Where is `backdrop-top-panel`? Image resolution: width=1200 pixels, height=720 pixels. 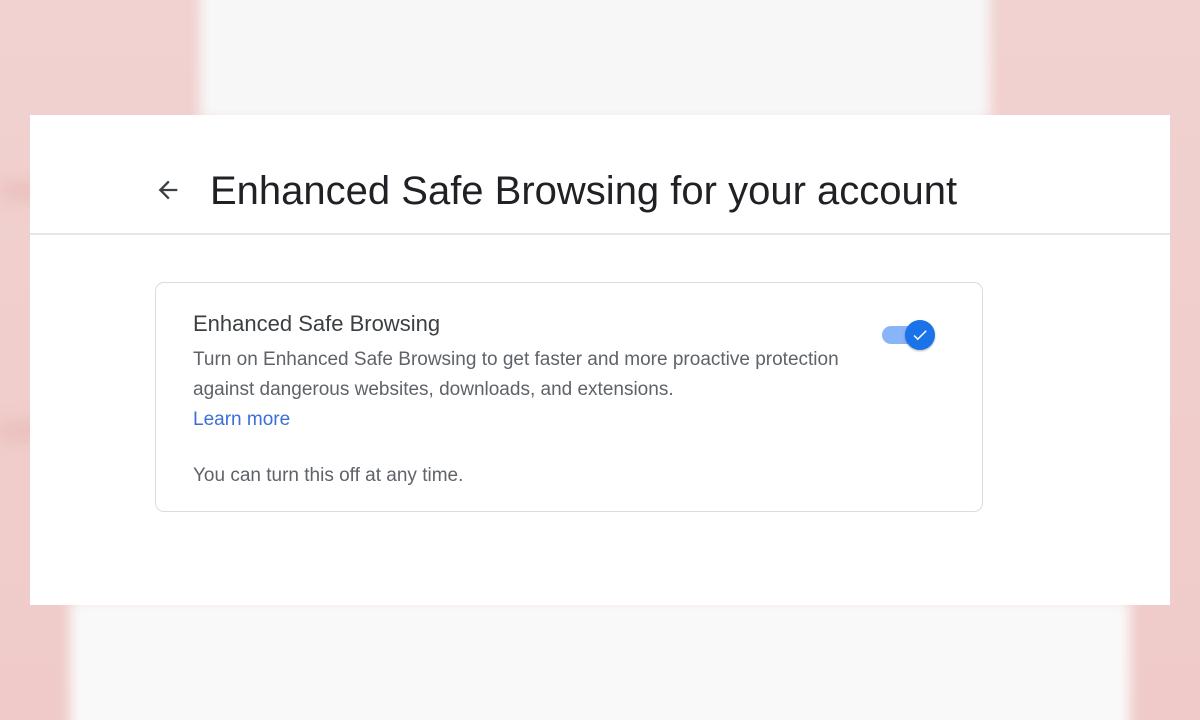
backdrop-top-panel is located at coordinates (595, 60).